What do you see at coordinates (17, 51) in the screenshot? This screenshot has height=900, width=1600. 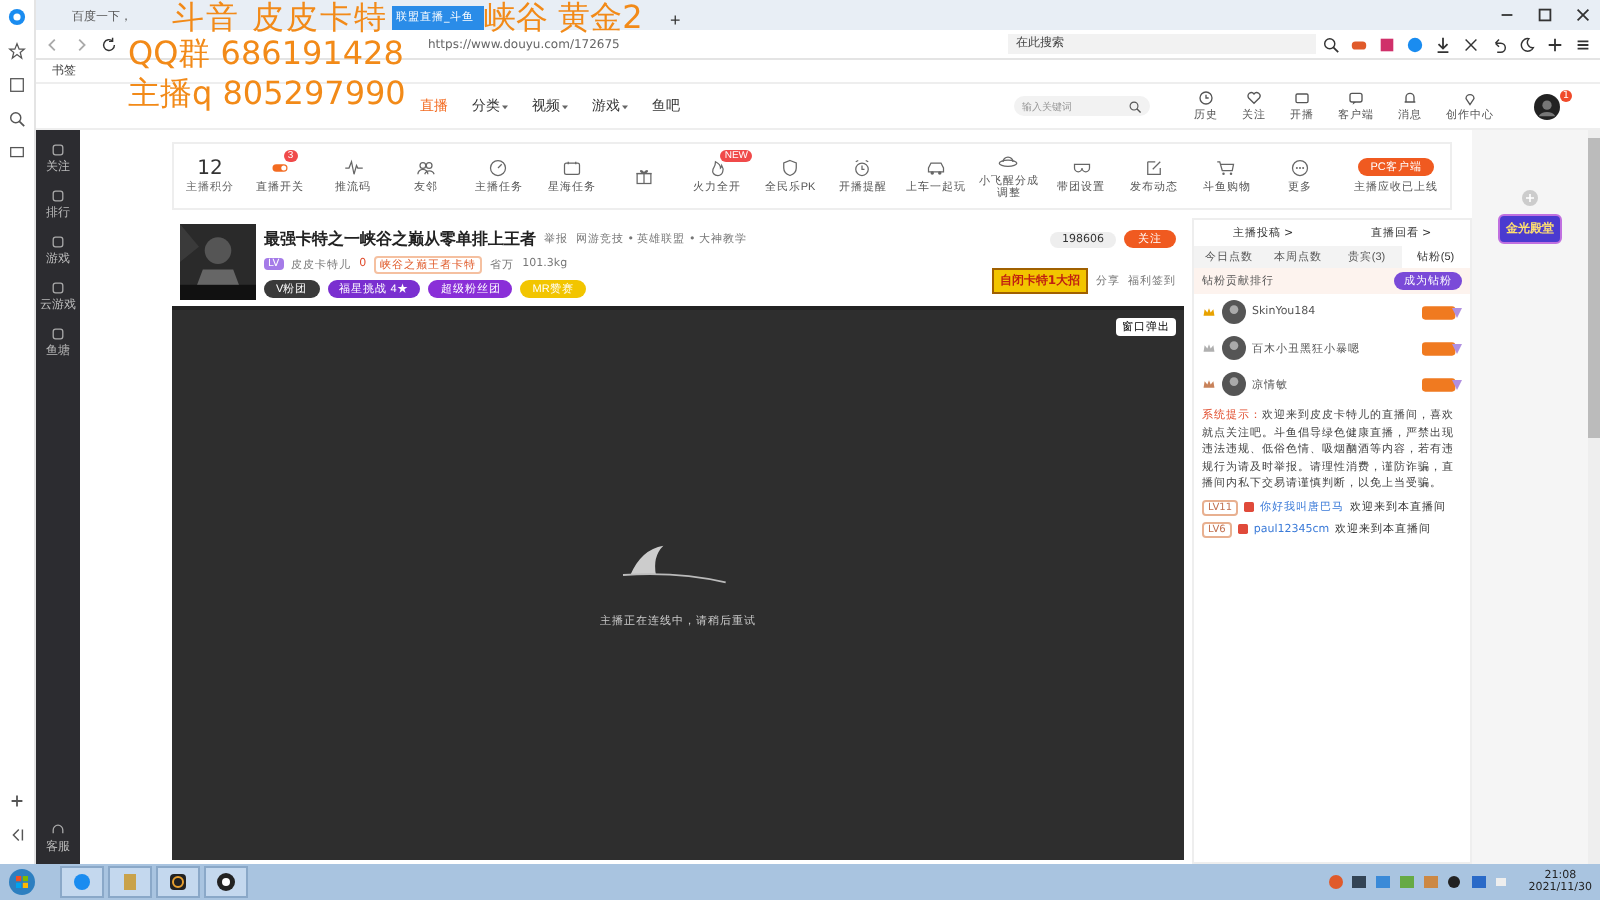 I see `star-icon` at bounding box center [17, 51].